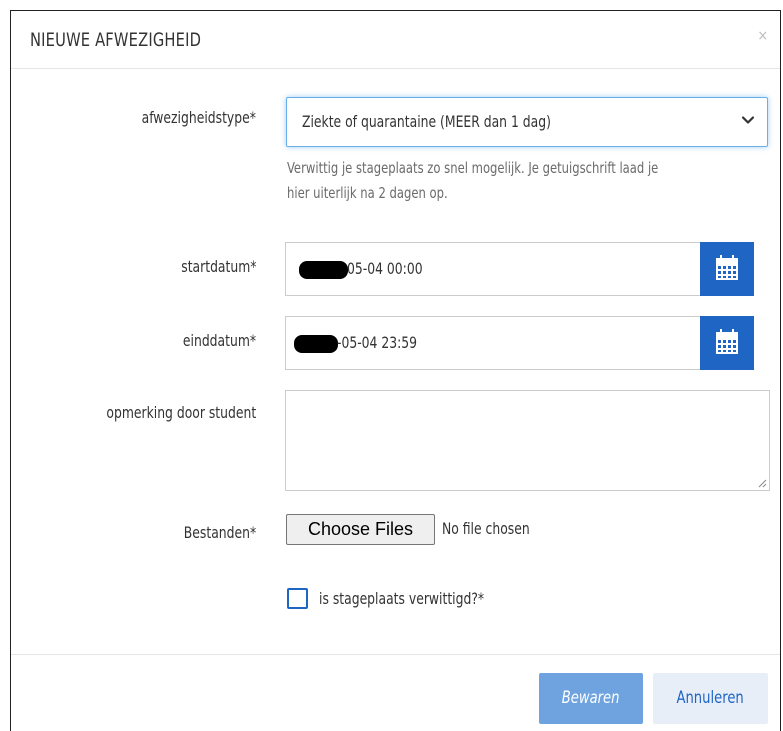  What do you see at coordinates (762, 483) in the screenshot?
I see `resize-handle-icon` at bounding box center [762, 483].